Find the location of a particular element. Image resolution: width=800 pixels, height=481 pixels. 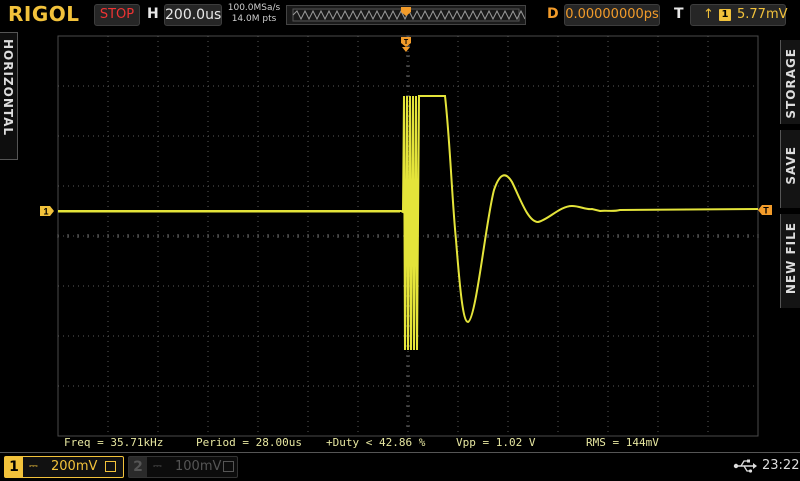

run-stop-status: STOP is located at coordinates (117, 15).